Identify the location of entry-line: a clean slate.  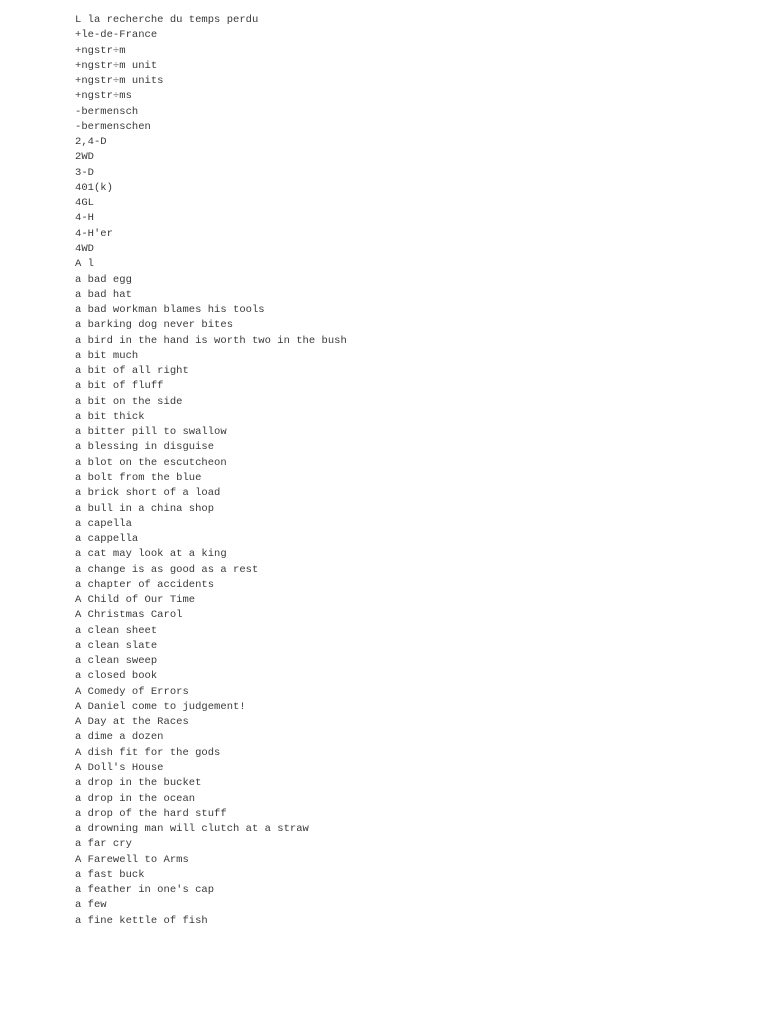
(116, 645).